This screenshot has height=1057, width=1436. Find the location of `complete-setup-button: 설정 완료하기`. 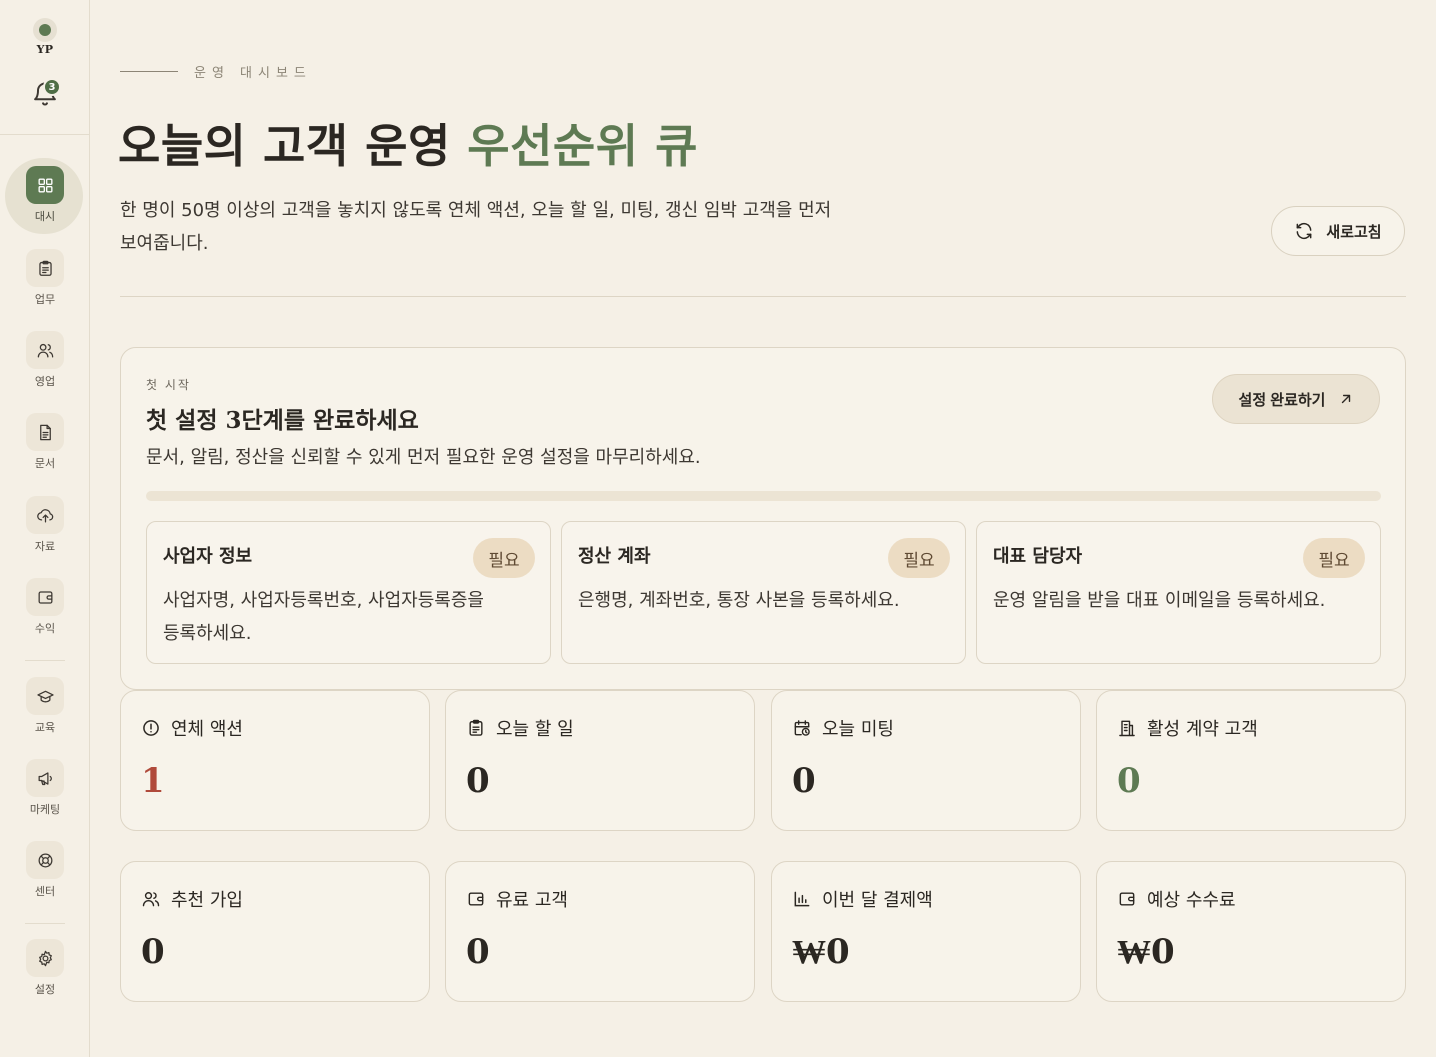

complete-setup-button: 설정 완료하기 is located at coordinates (1296, 399).